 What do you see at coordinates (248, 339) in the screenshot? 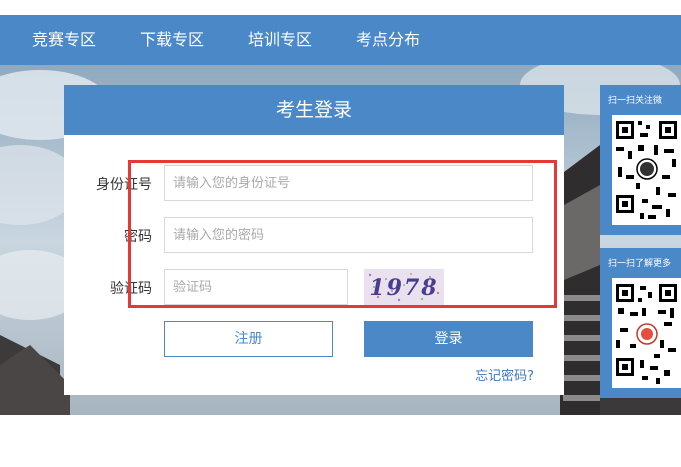
I see `register-button: 注册` at bounding box center [248, 339].